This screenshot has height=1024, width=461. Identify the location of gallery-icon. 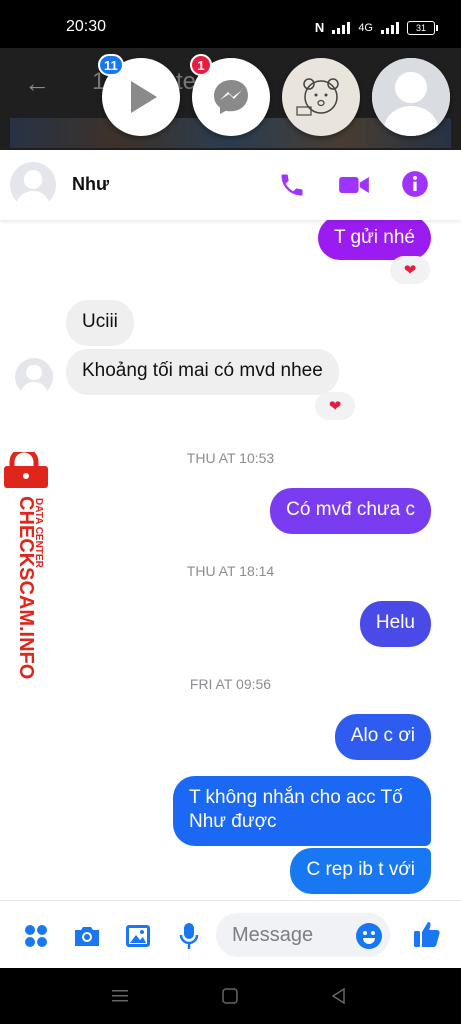
(138, 936).